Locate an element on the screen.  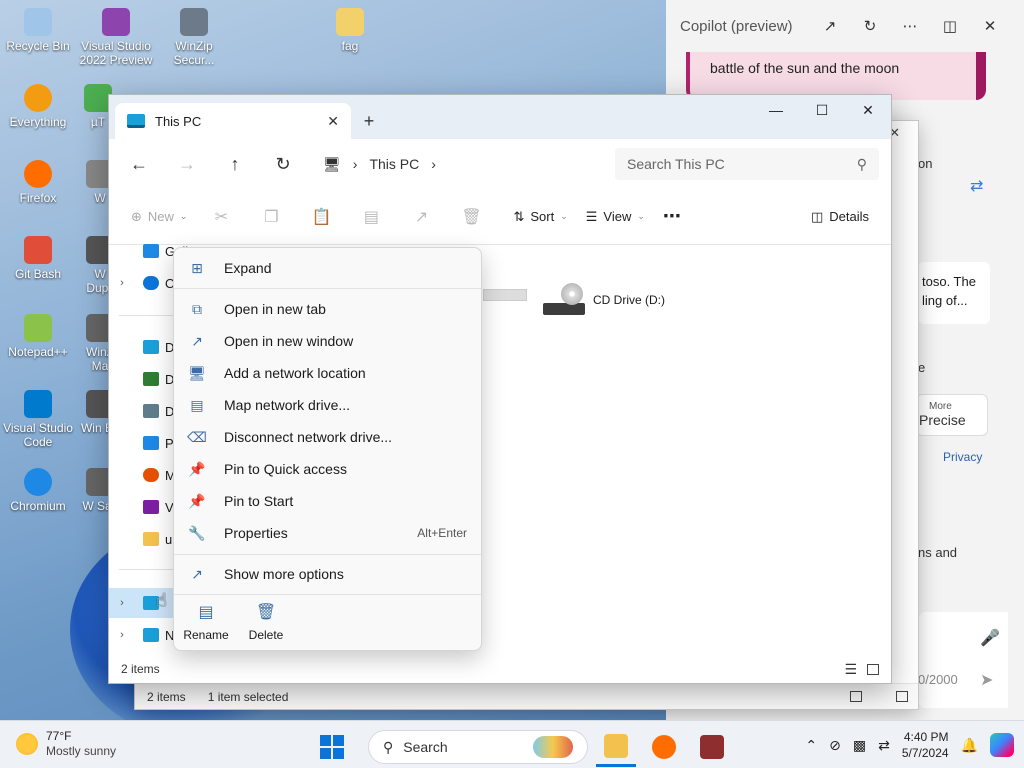
pin-icon: 📌 is located at coordinates (197, 468).